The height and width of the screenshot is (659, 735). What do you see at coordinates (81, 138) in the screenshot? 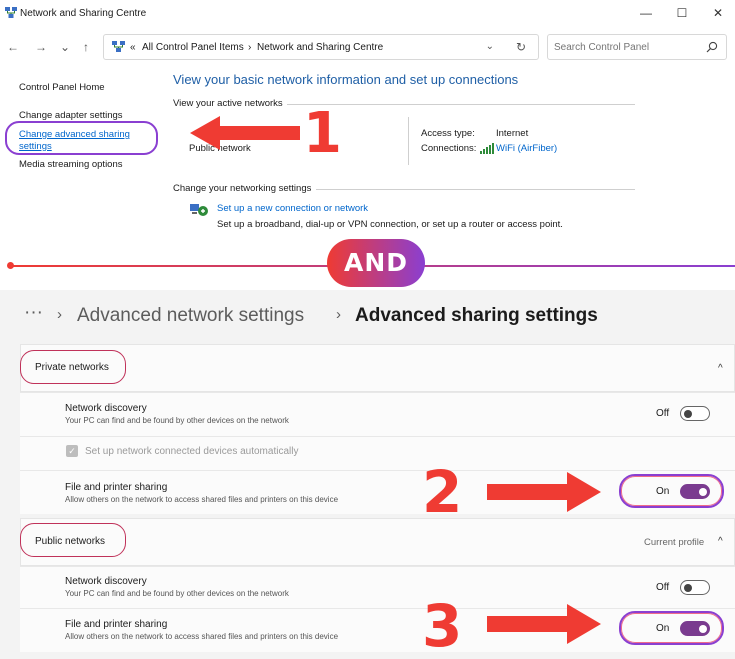
I see `highlight-oval-advanced-sharing` at bounding box center [81, 138].